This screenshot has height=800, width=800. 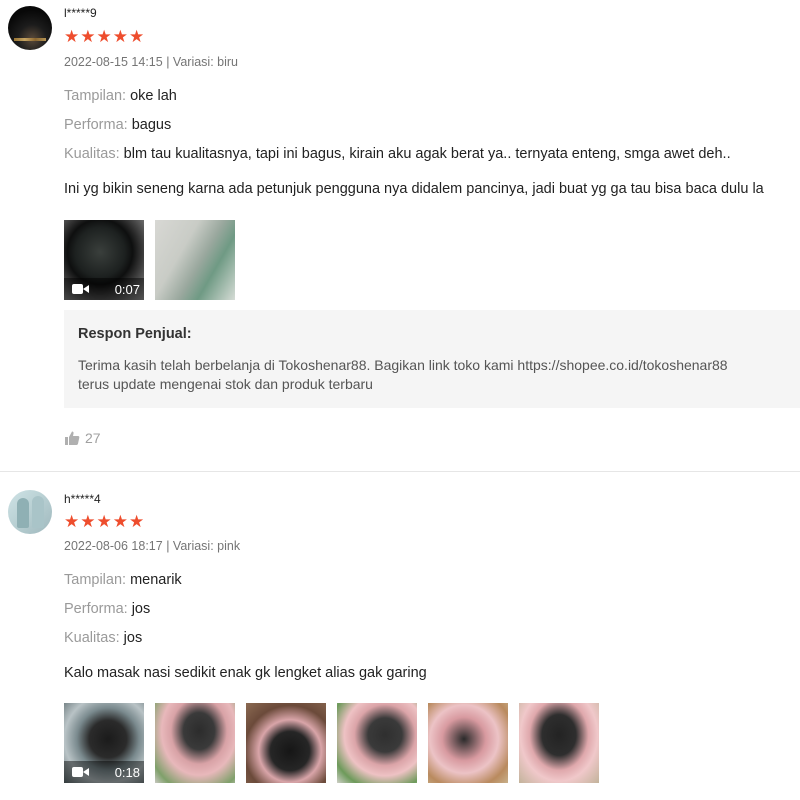 I want to click on video-duration-bar: 0:18, so click(x=104, y=772).